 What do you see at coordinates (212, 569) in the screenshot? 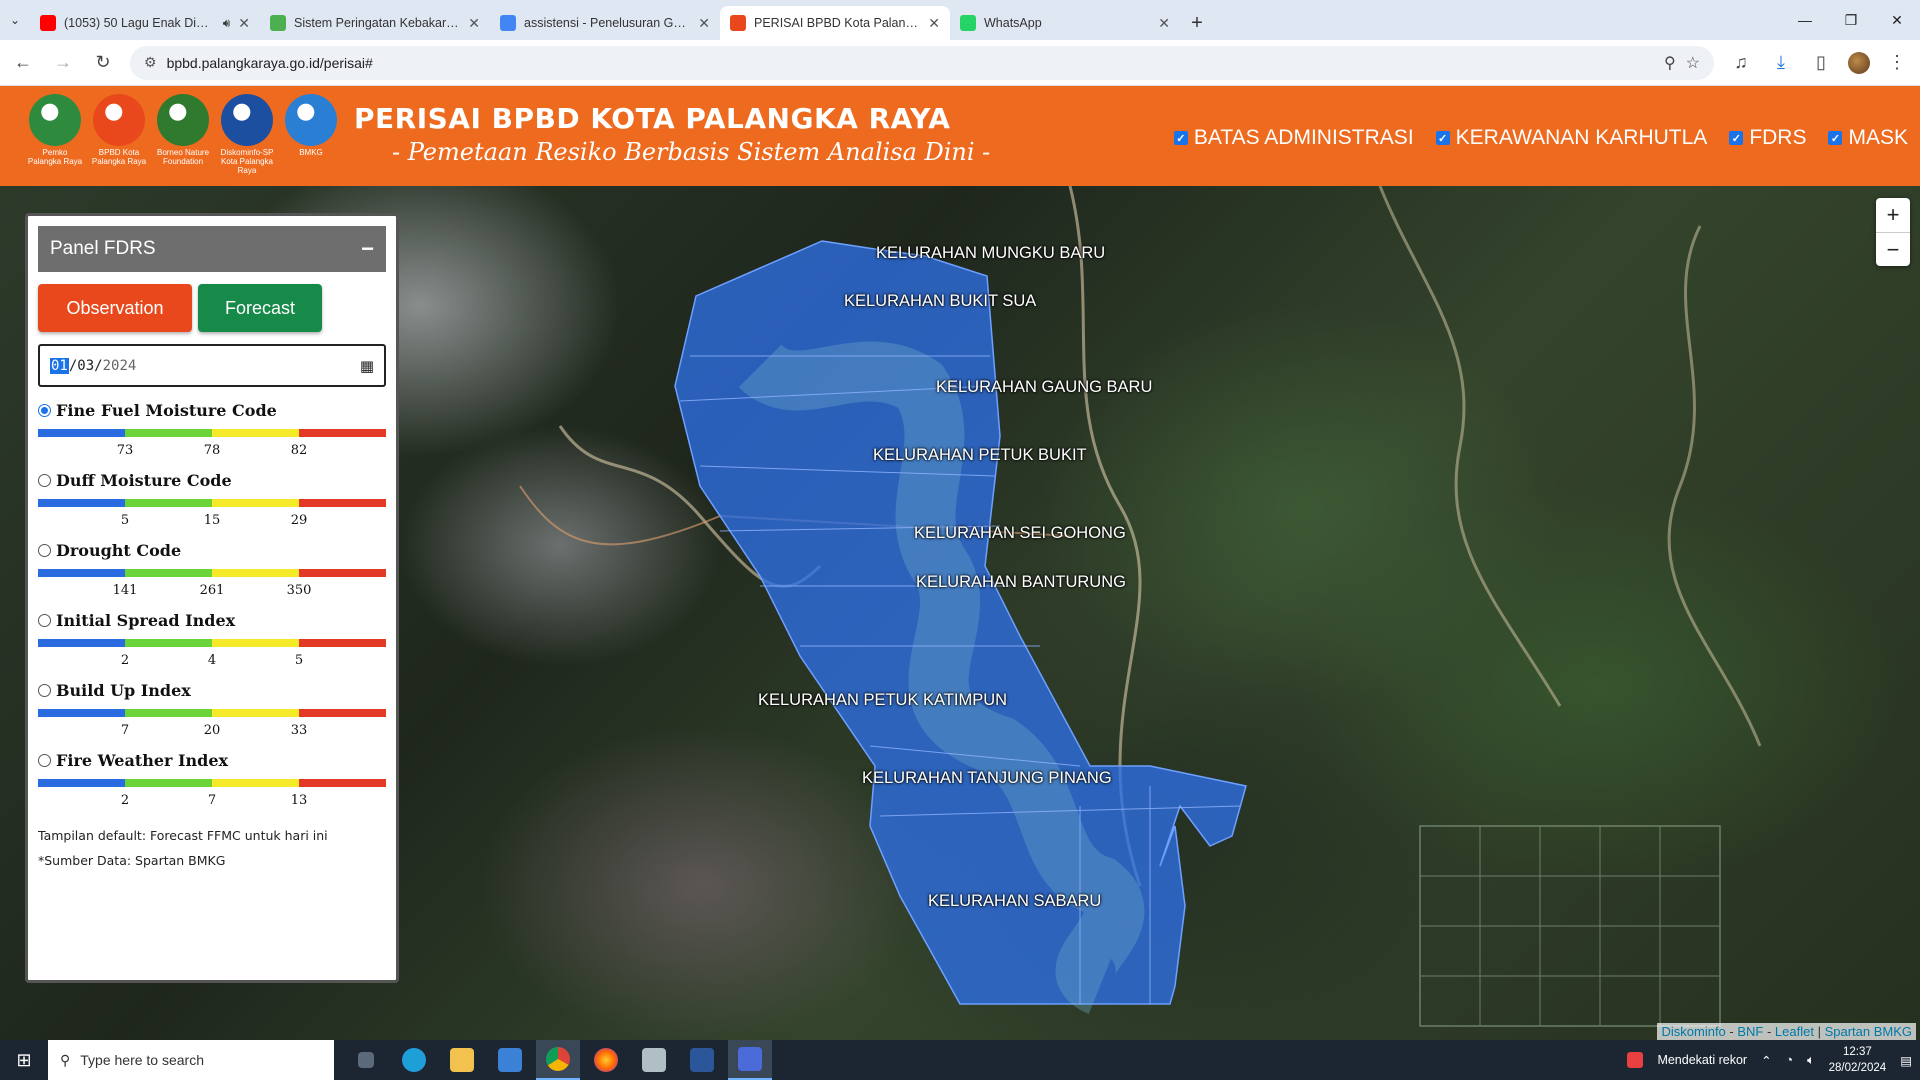
I see `fdrs-index-option: Drought Code 141 261 350` at bounding box center [212, 569].